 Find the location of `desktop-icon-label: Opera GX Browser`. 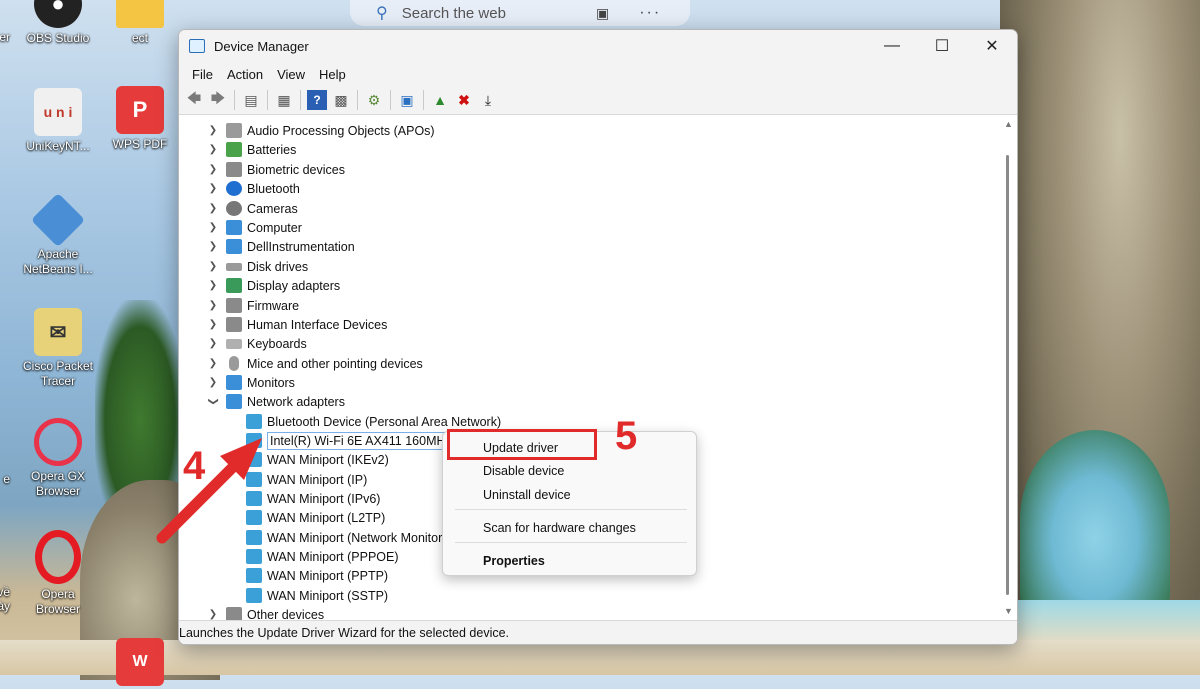

desktop-icon-label: Opera GX Browser is located at coordinates (58, 483).